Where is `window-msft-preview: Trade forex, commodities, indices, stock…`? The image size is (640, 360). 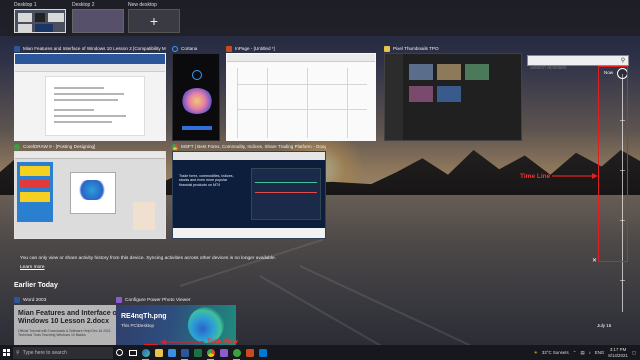
window-msft-preview: Trade forex, commodities, indices, stock… is located at coordinates (249, 195).